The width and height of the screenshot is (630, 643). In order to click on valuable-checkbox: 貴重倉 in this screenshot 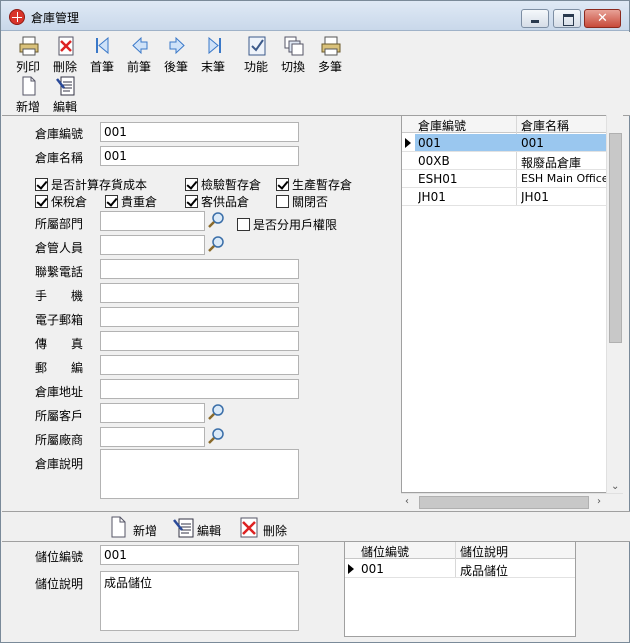, I will do `click(131, 201)`.